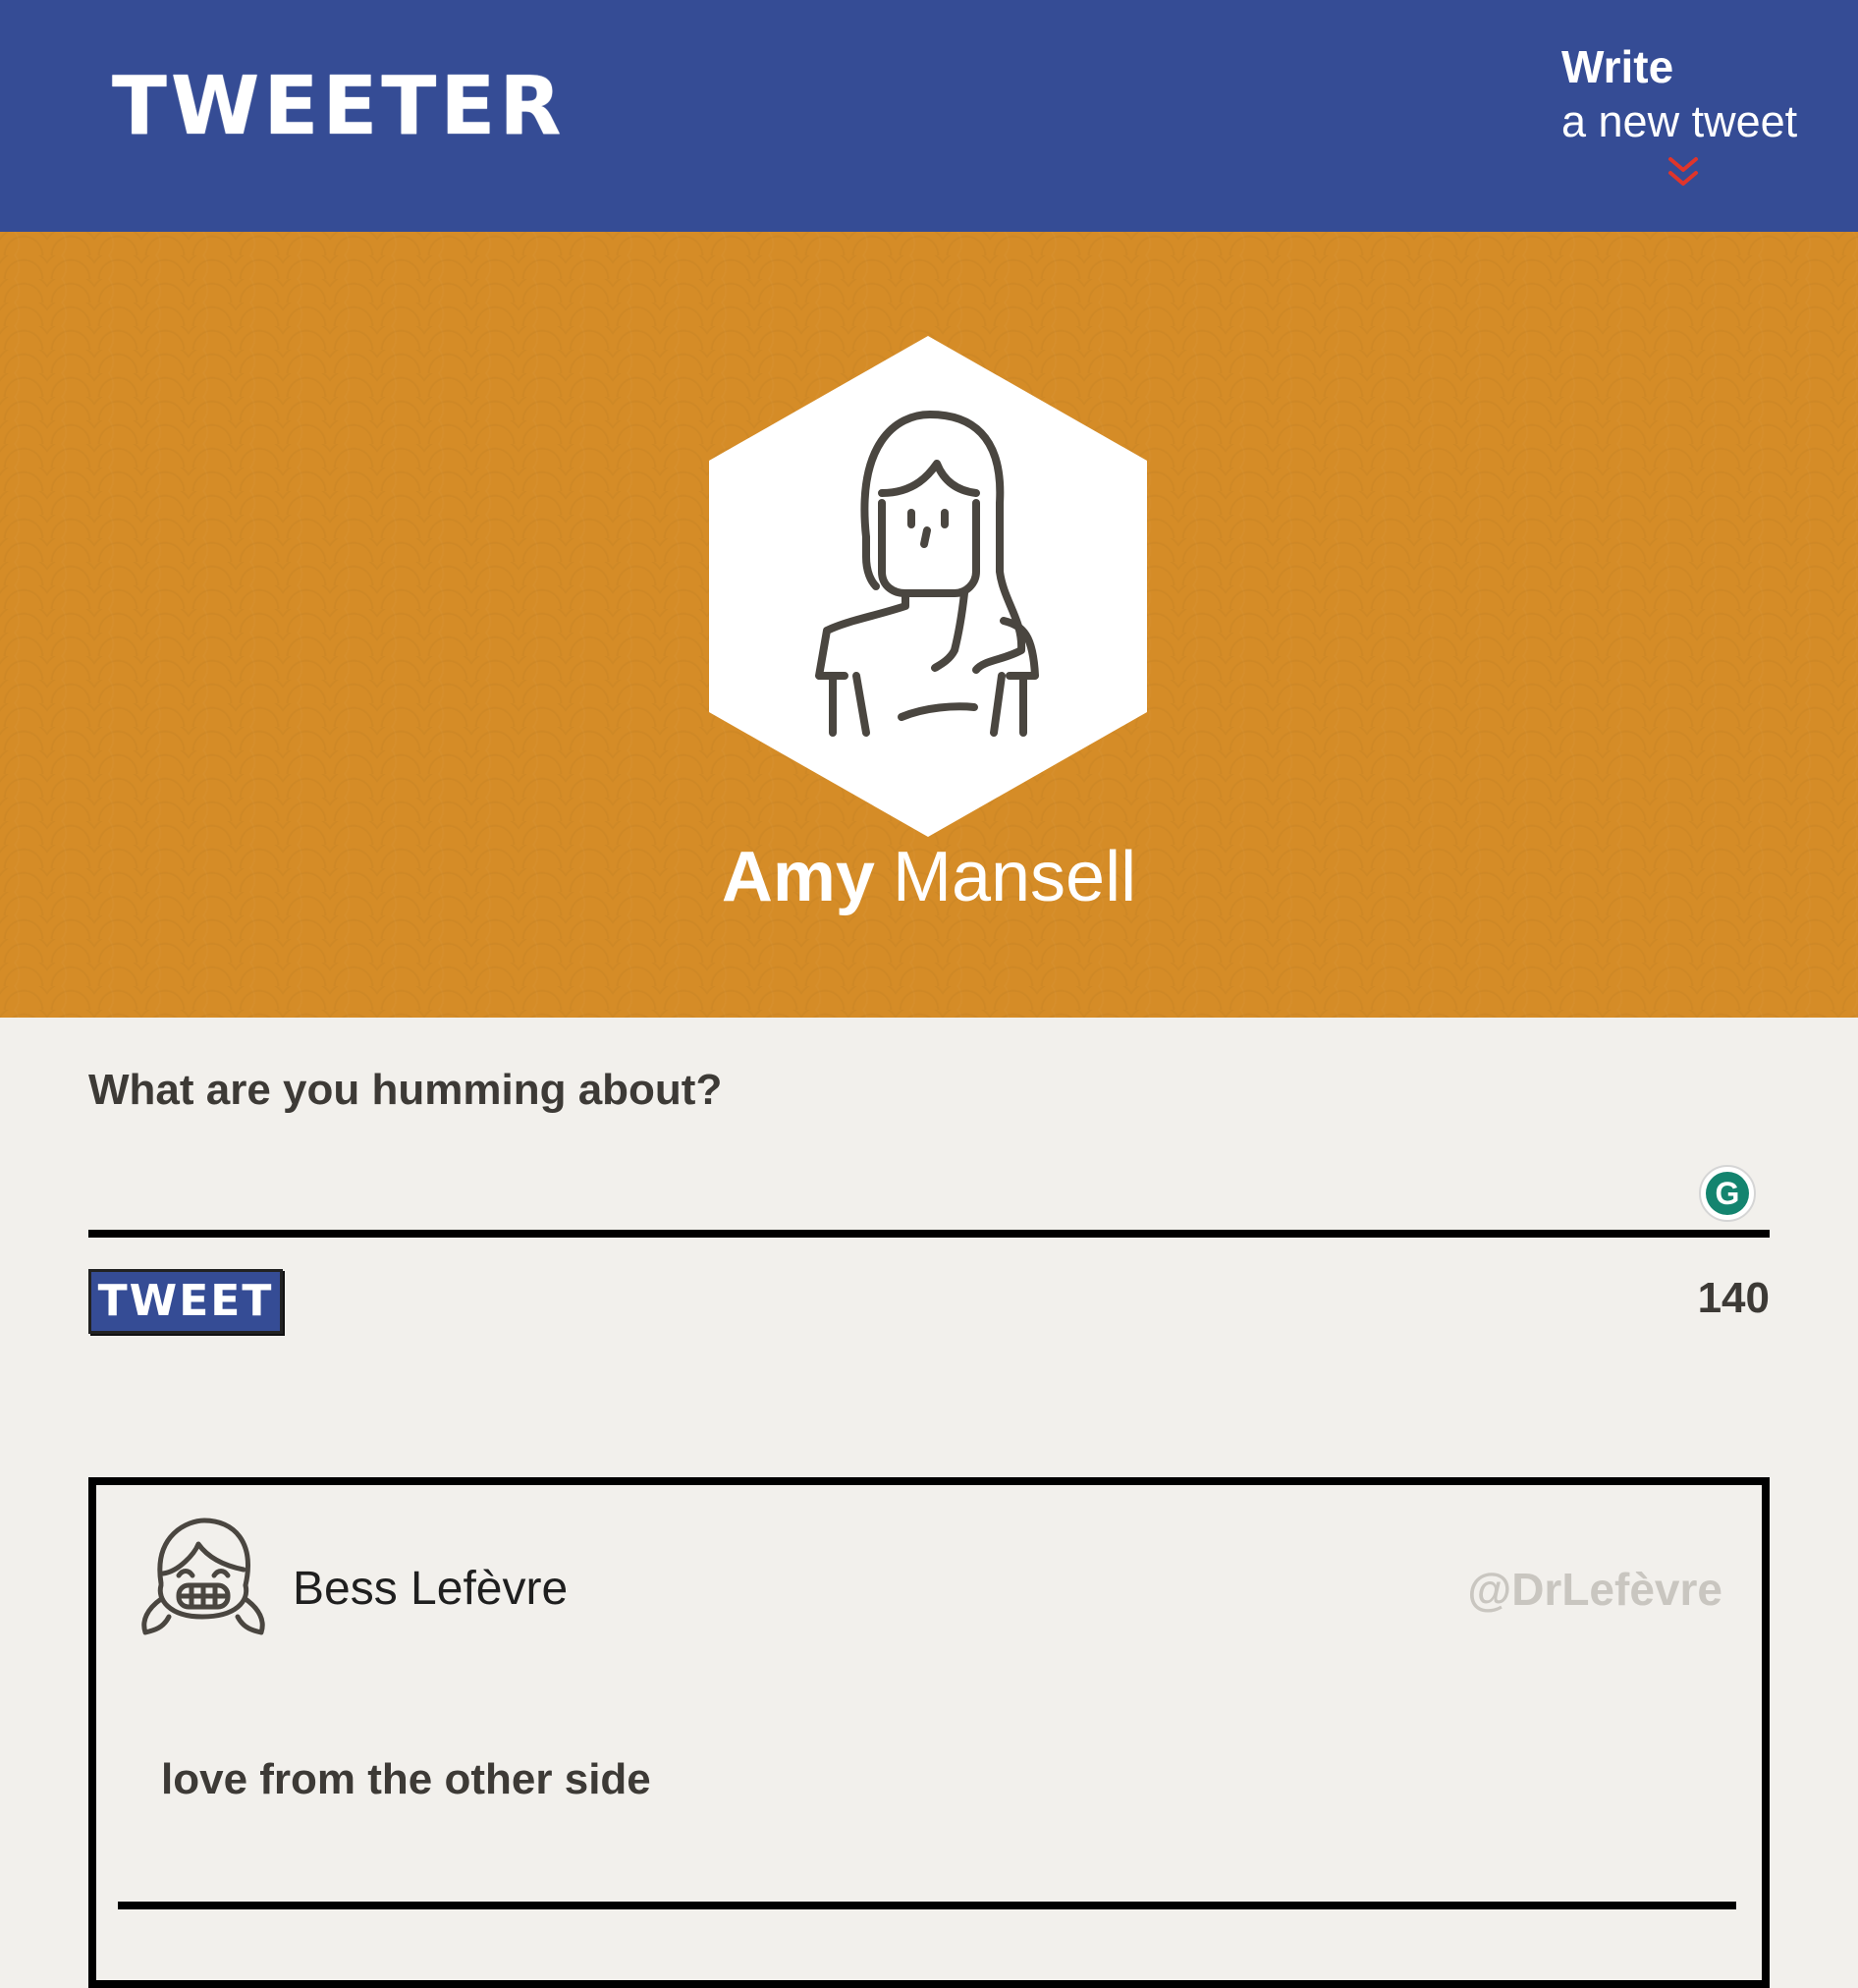 The image size is (1858, 1988). What do you see at coordinates (1734, 1298) in the screenshot?
I see `character-counter: 140` at bounding box center [1734, 1298].